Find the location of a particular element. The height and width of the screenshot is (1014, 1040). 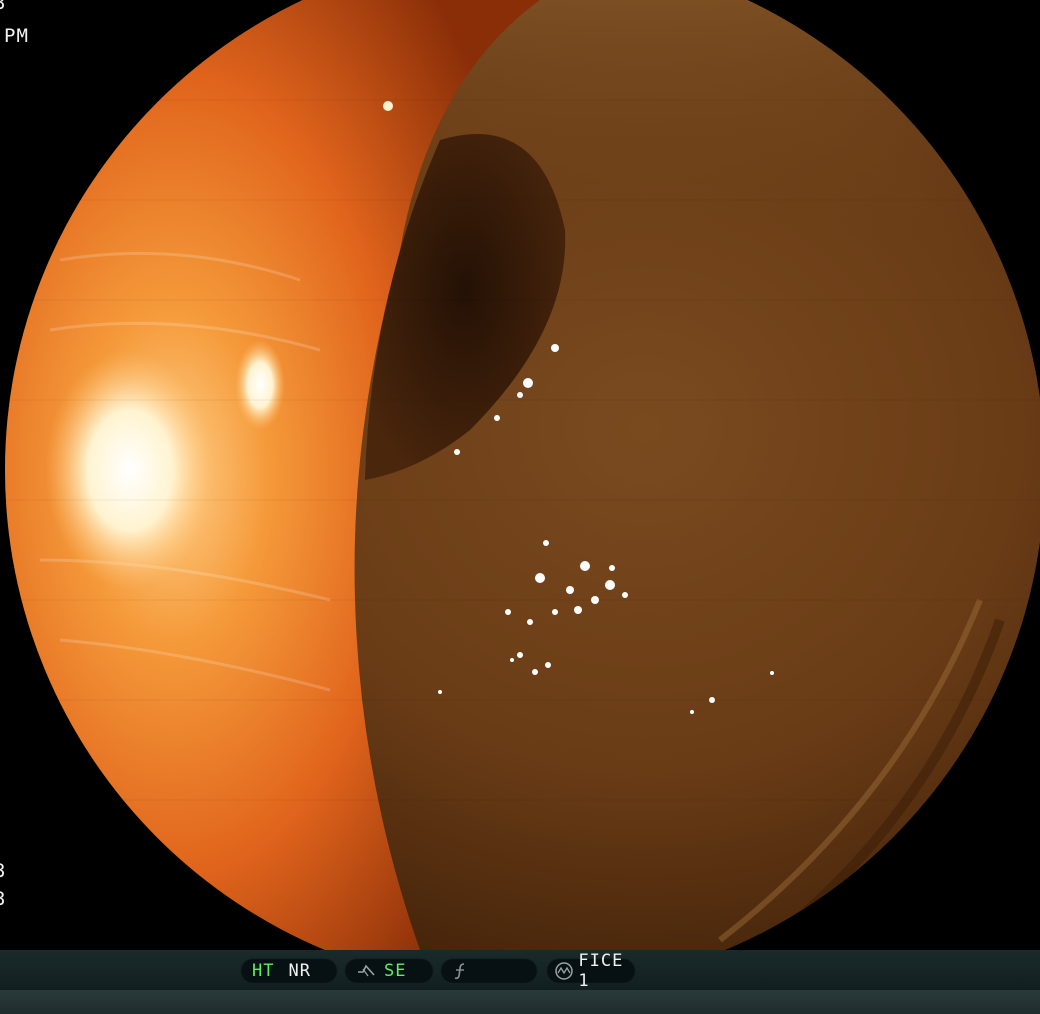

processor-status-bar: HT NR SE FICE 1 is located at coordinates (520, 982).